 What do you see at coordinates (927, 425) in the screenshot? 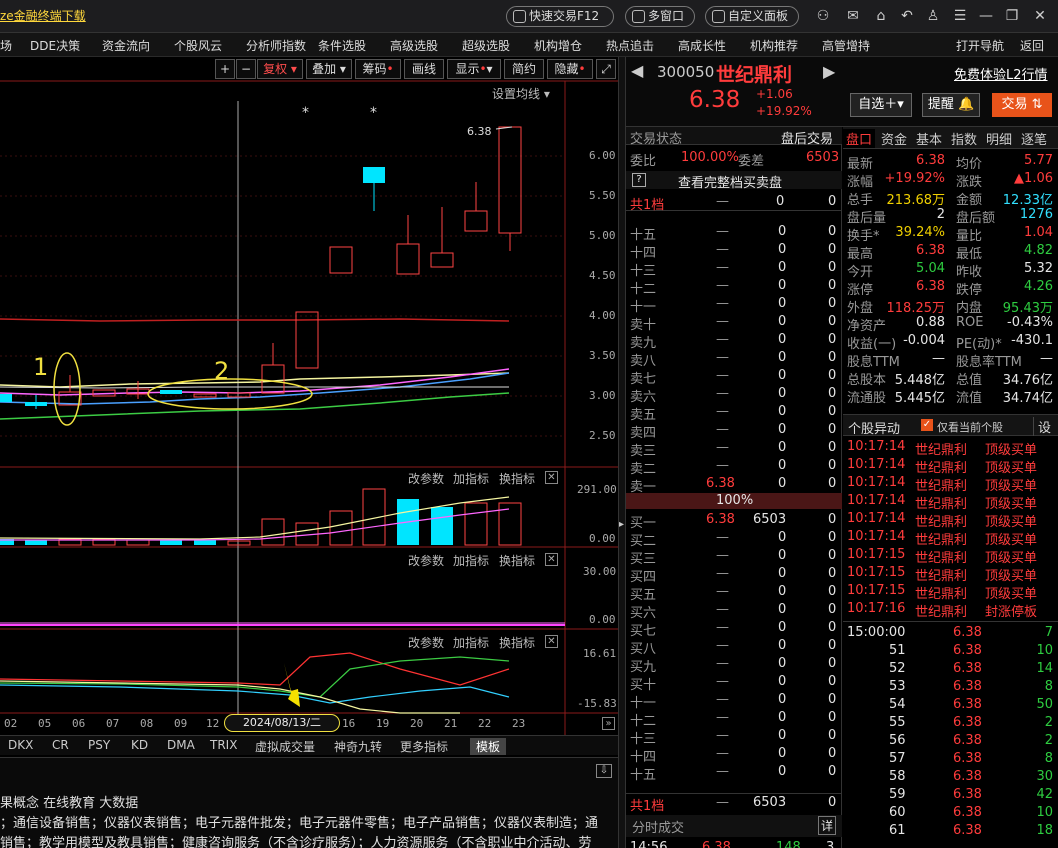
I see `checkbox-checked-icon: ✓` at bounding box center [927, 425].